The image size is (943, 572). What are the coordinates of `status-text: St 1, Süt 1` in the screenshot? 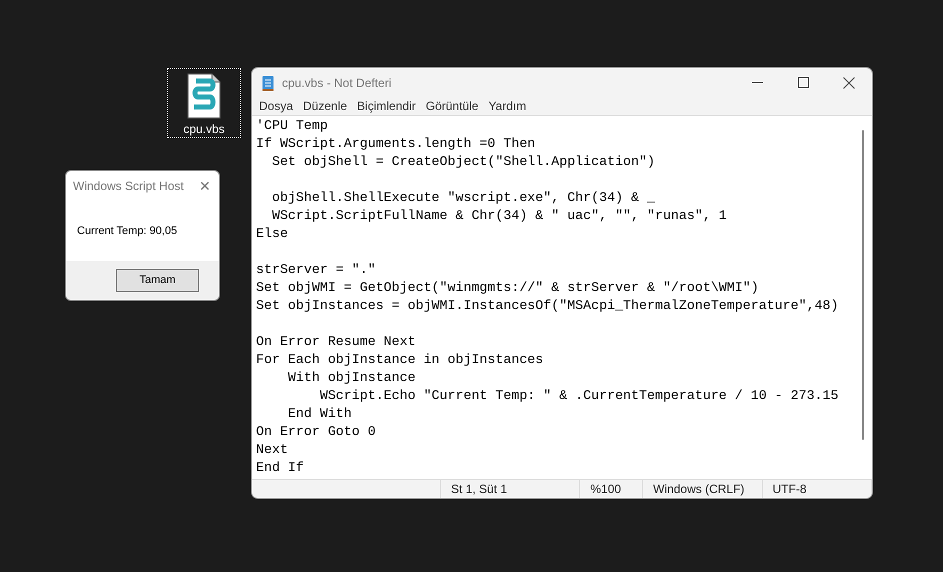 It's located at (479, 489).